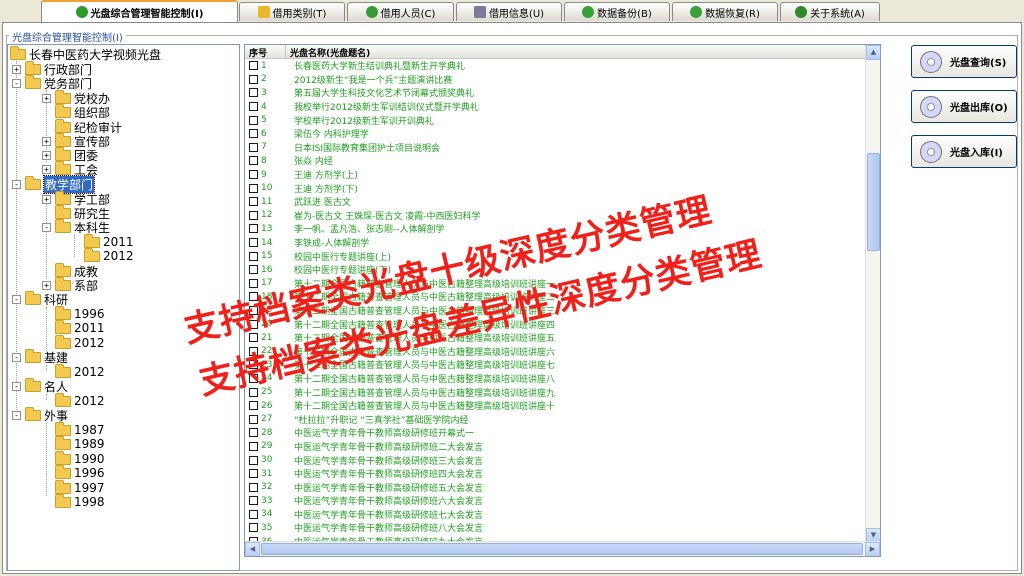 The width and height of the screenshot is (1024, 576). I want to click on scroll-right-icon: ▶, so click(872, 549).